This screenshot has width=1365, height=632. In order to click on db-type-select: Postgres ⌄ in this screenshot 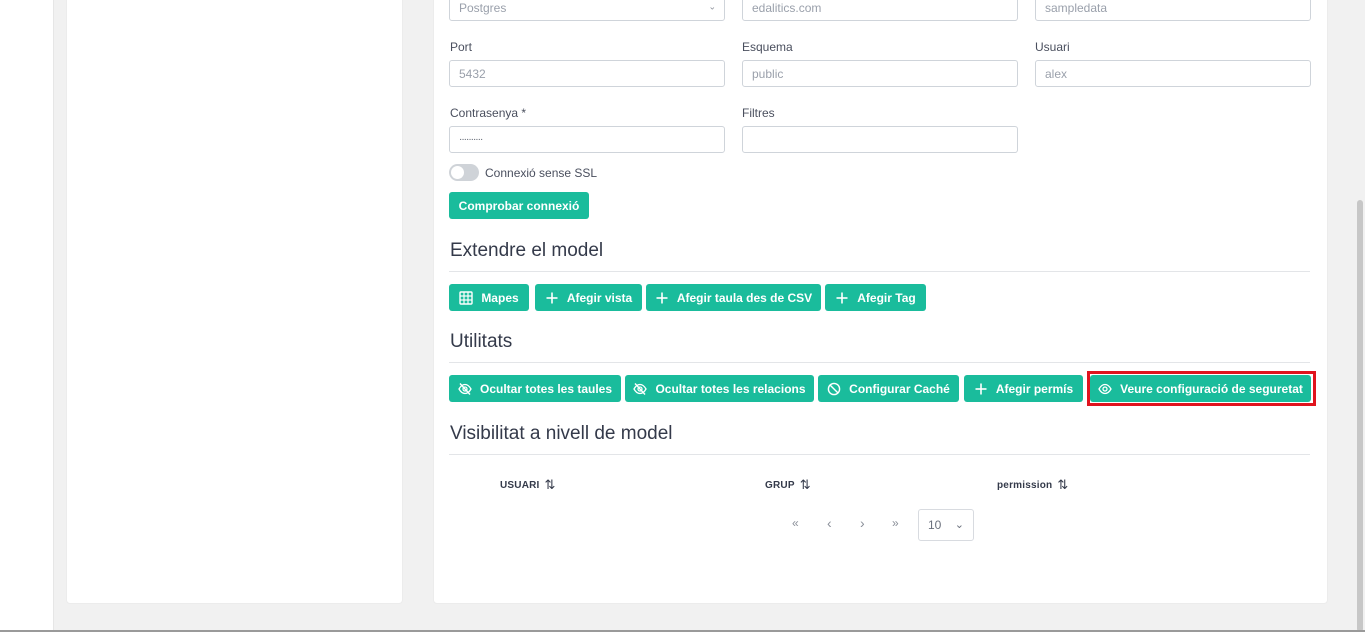, I will do `click(587, 10)`.